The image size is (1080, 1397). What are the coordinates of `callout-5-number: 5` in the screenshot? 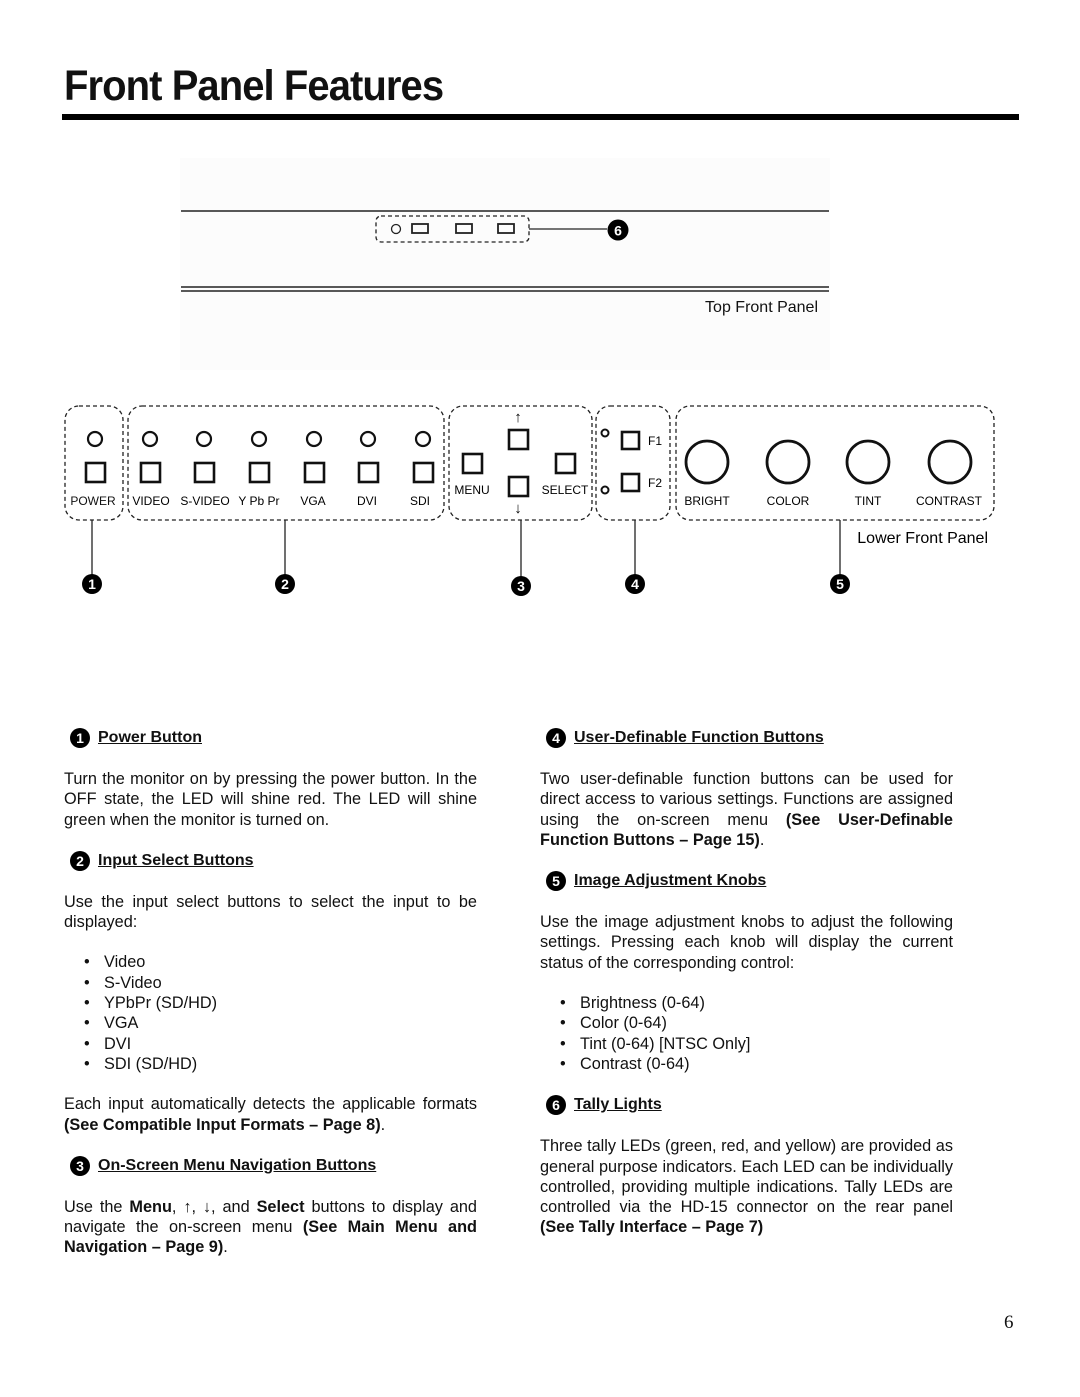 It's located at (840, 584).